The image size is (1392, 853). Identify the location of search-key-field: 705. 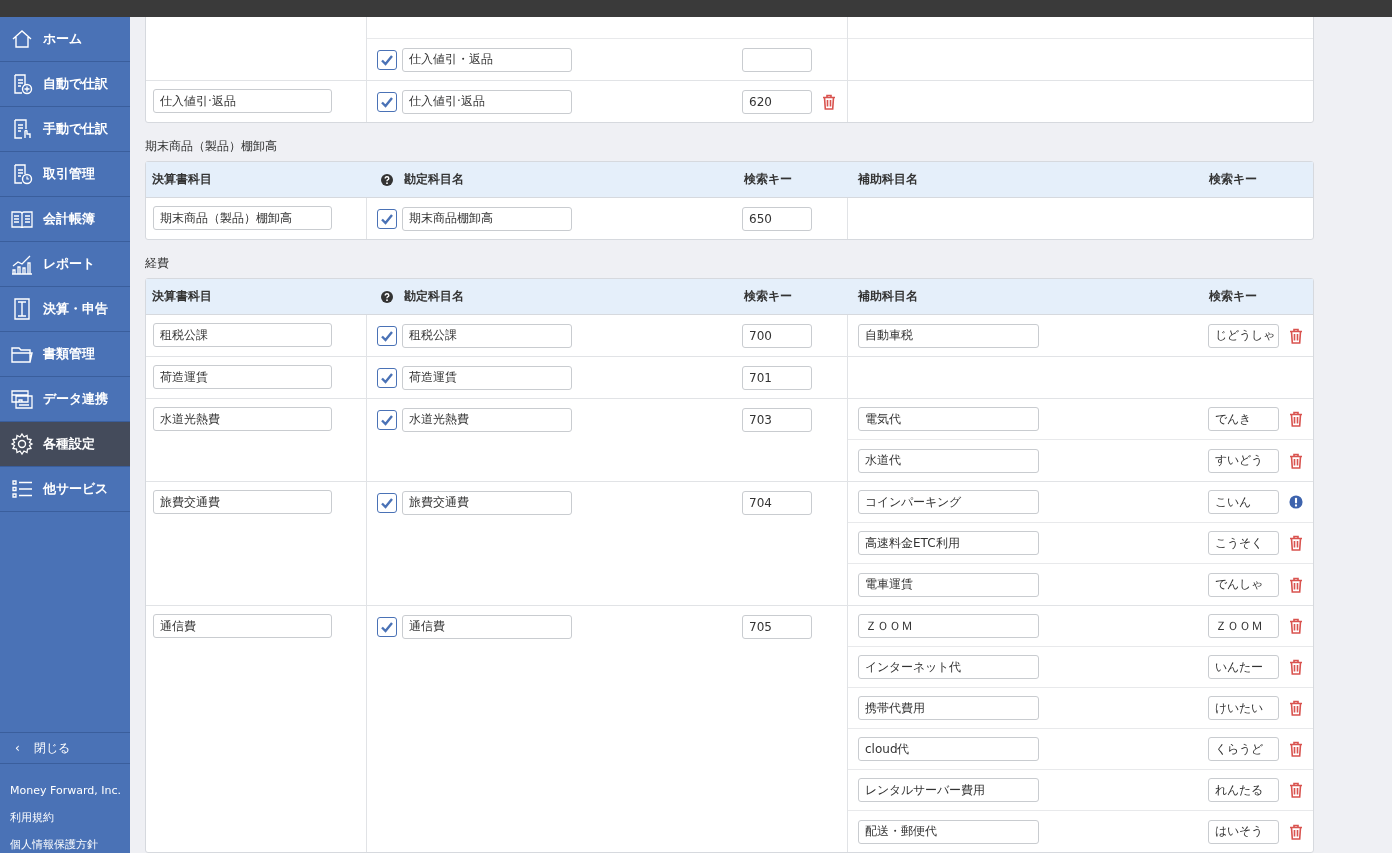
(777, 626).